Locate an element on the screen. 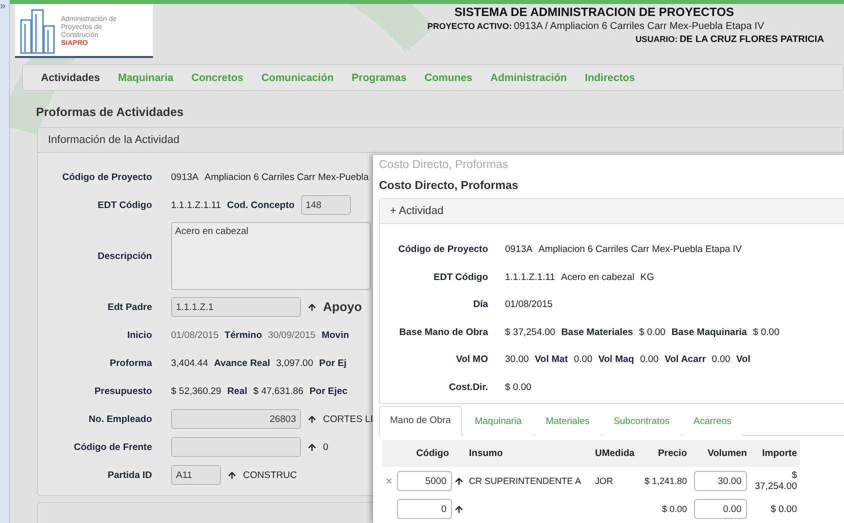  field-label: Partida ID is located at coordinates (129, 475).